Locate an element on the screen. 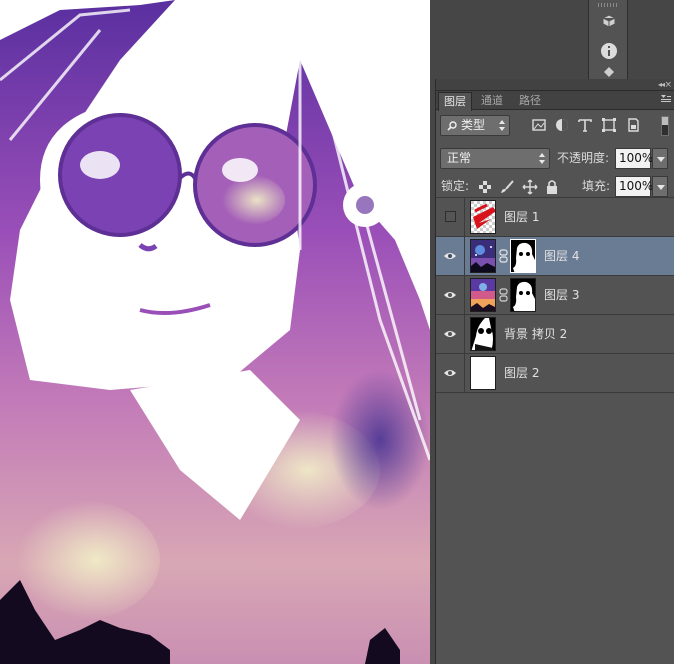  info-icon is located at coordinates (609, 51).